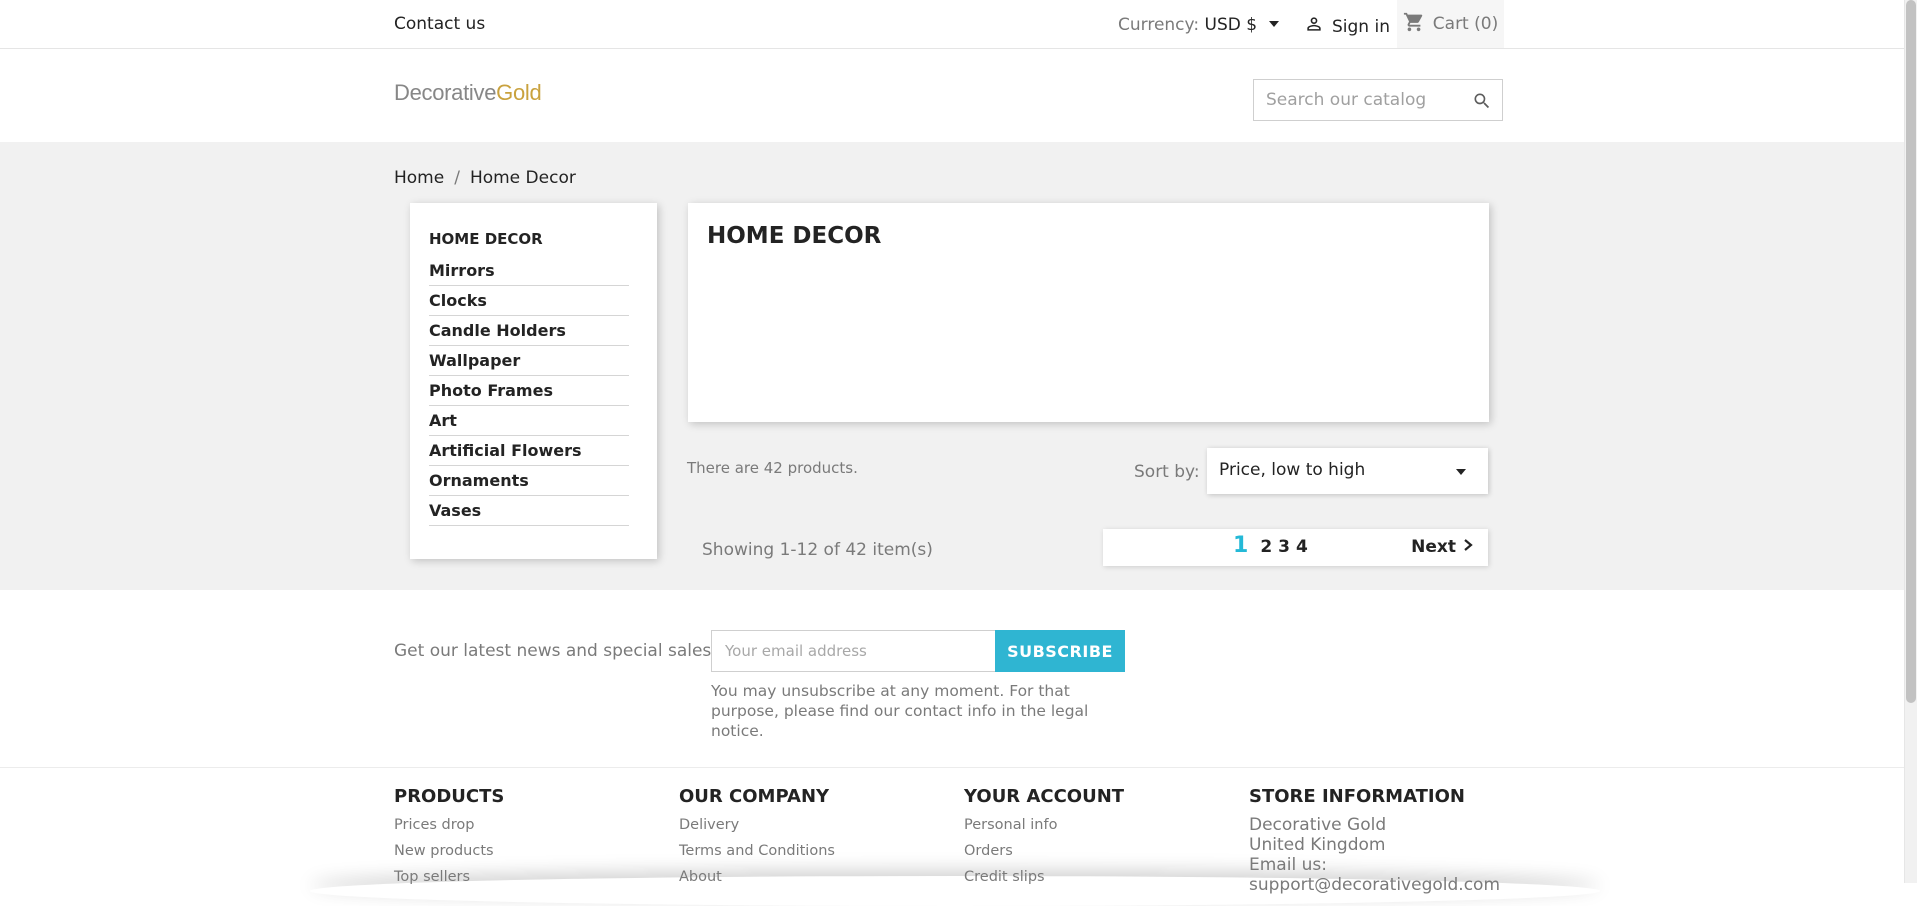 Image resolution: width=1917 pixels, height=906 pixels. Describe the element at coordinates (754, 796) in the screenshot. I see `footer-company-title: Our company` at that location.